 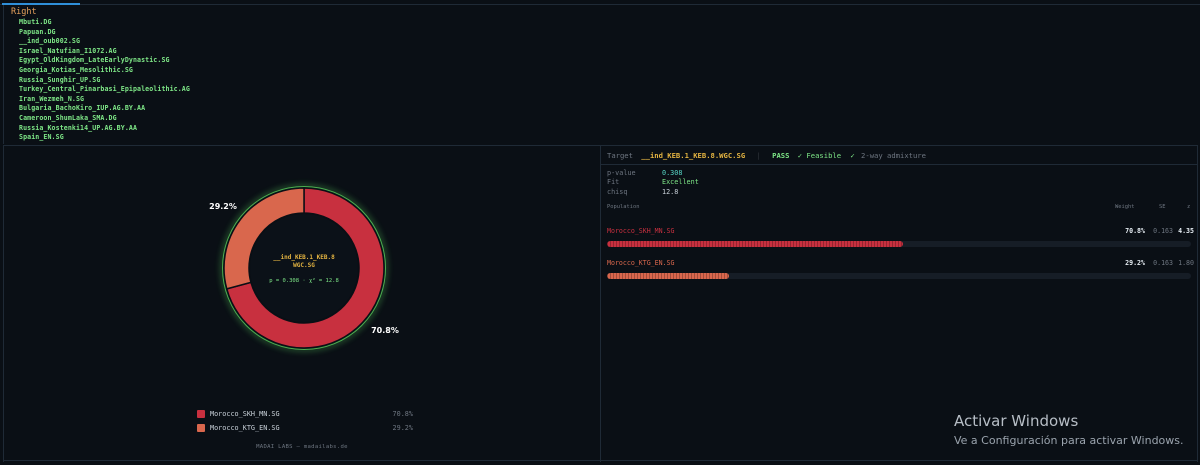 What do you see at coordinates (653, 192) in the screenshot?
I see `stat-row: chisq 12.8` at bounding box center [653, 192].